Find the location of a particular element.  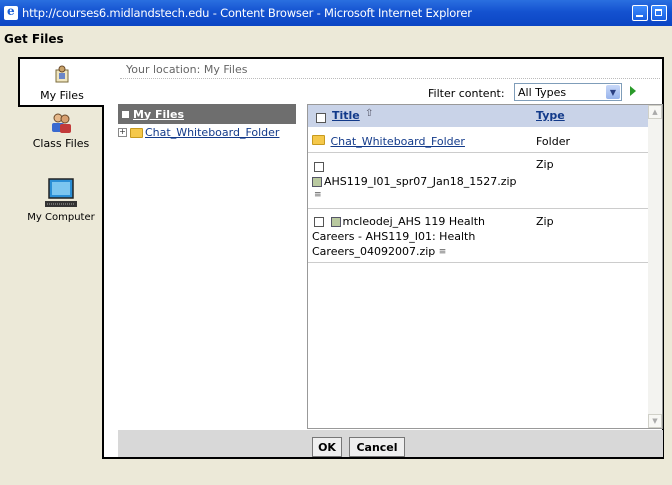

divider is located at coordinates (390, 78).